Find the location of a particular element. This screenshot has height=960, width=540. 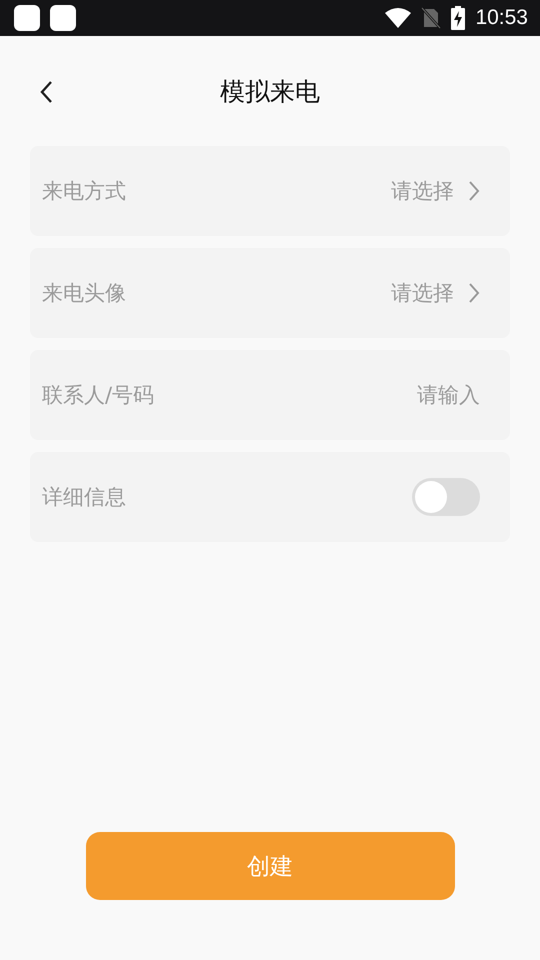

row-label: 详细信息 is located at coordinates (84, 497).